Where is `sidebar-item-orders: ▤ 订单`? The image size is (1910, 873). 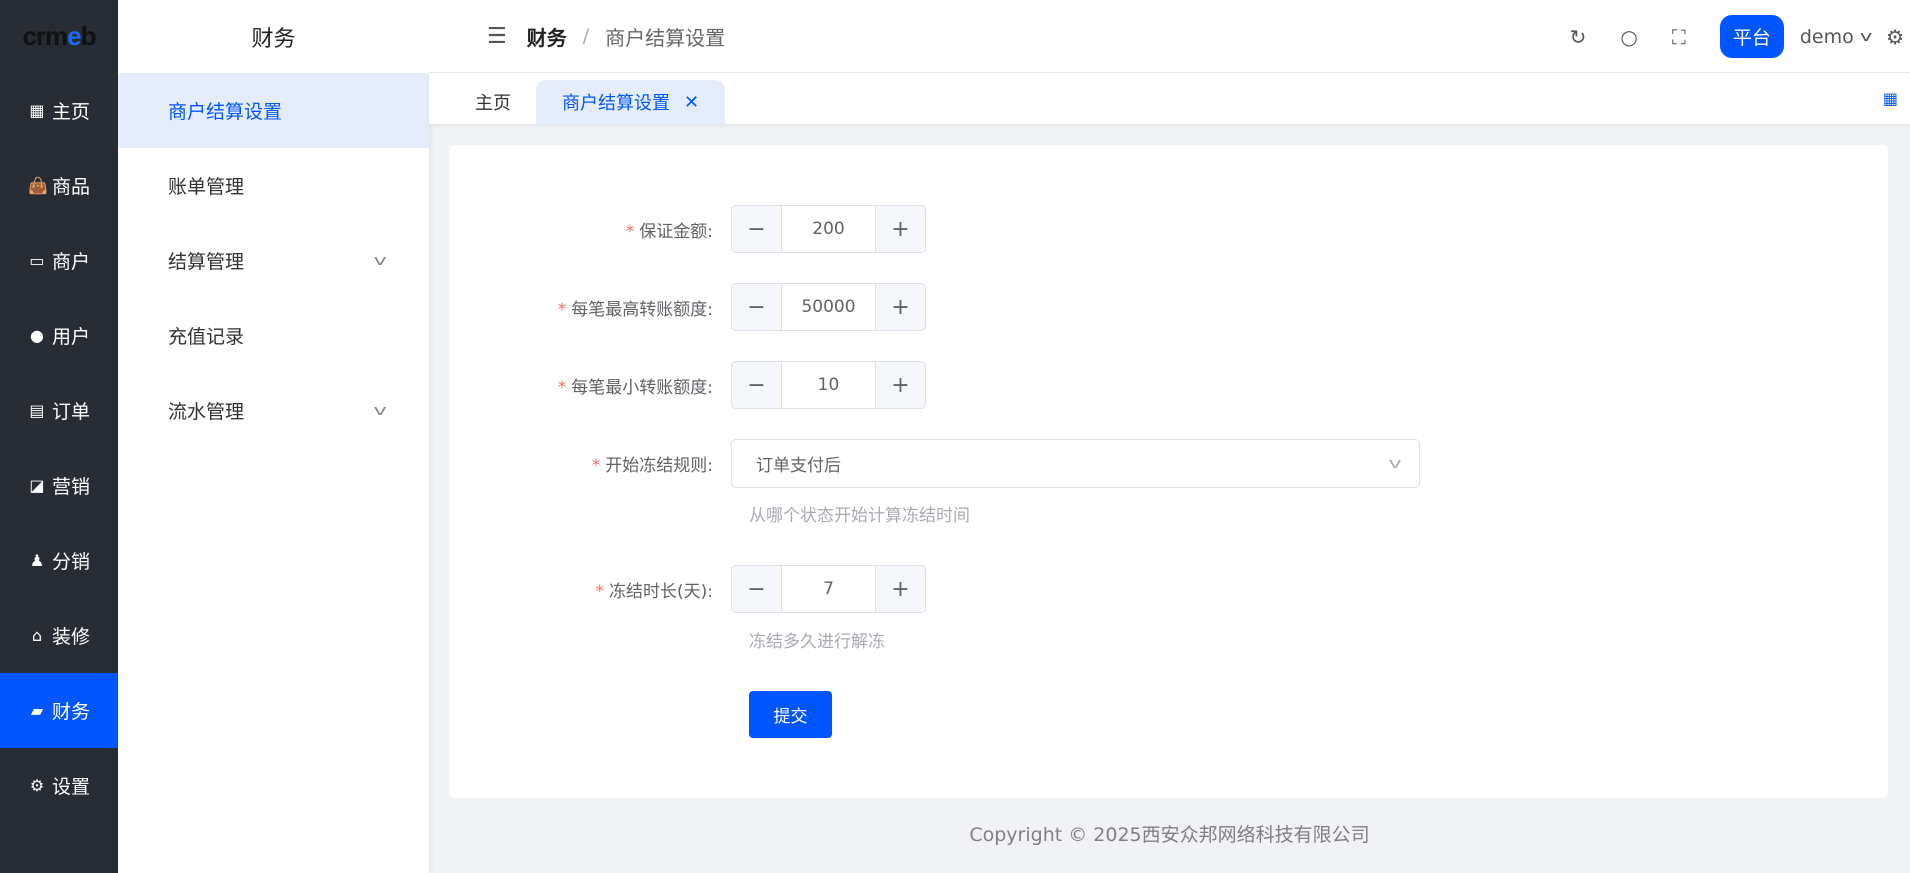
sidebar-item-orders: ▤ 订单 is located at coordinates (59, 410).